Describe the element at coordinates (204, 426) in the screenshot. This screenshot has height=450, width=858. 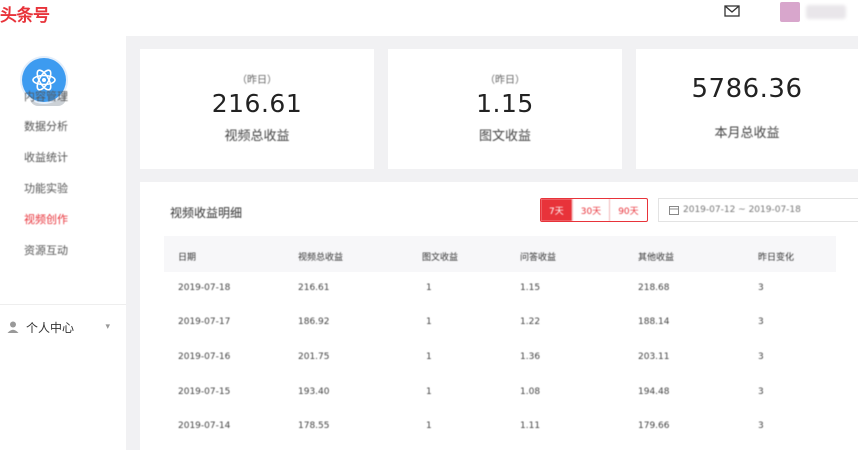
I see `table-cell: 2019-07-14` at that location.